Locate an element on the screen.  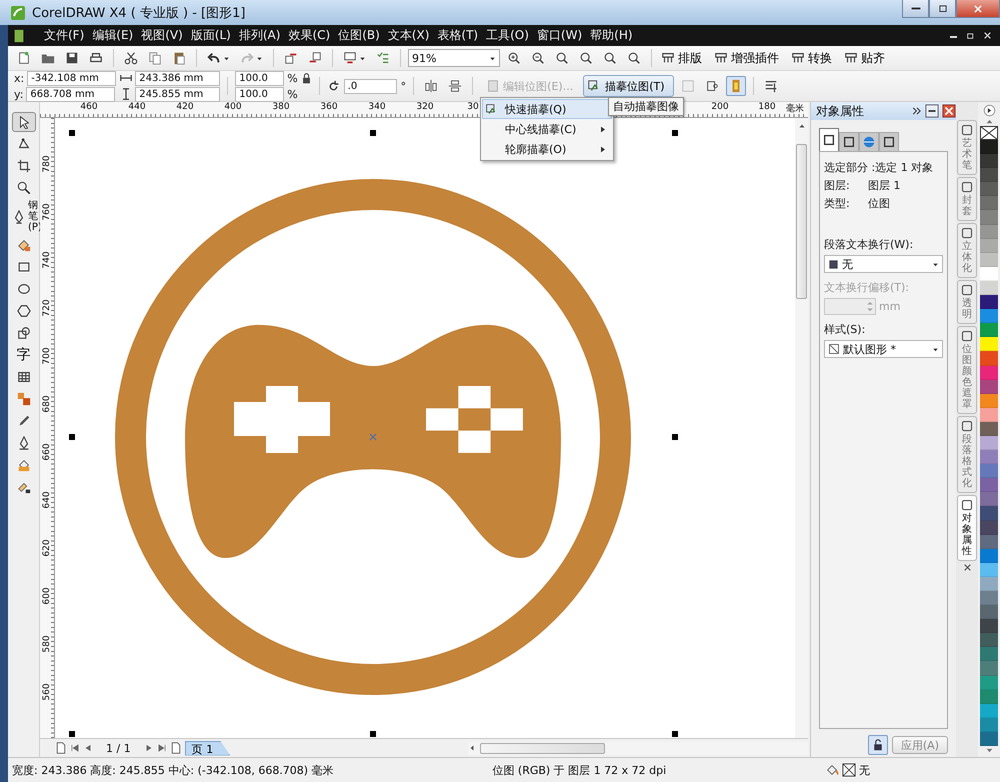
object-info: 位图 (RGB) 于 图层 1 72 x 72 dpi is located at coordinates (579, 770).